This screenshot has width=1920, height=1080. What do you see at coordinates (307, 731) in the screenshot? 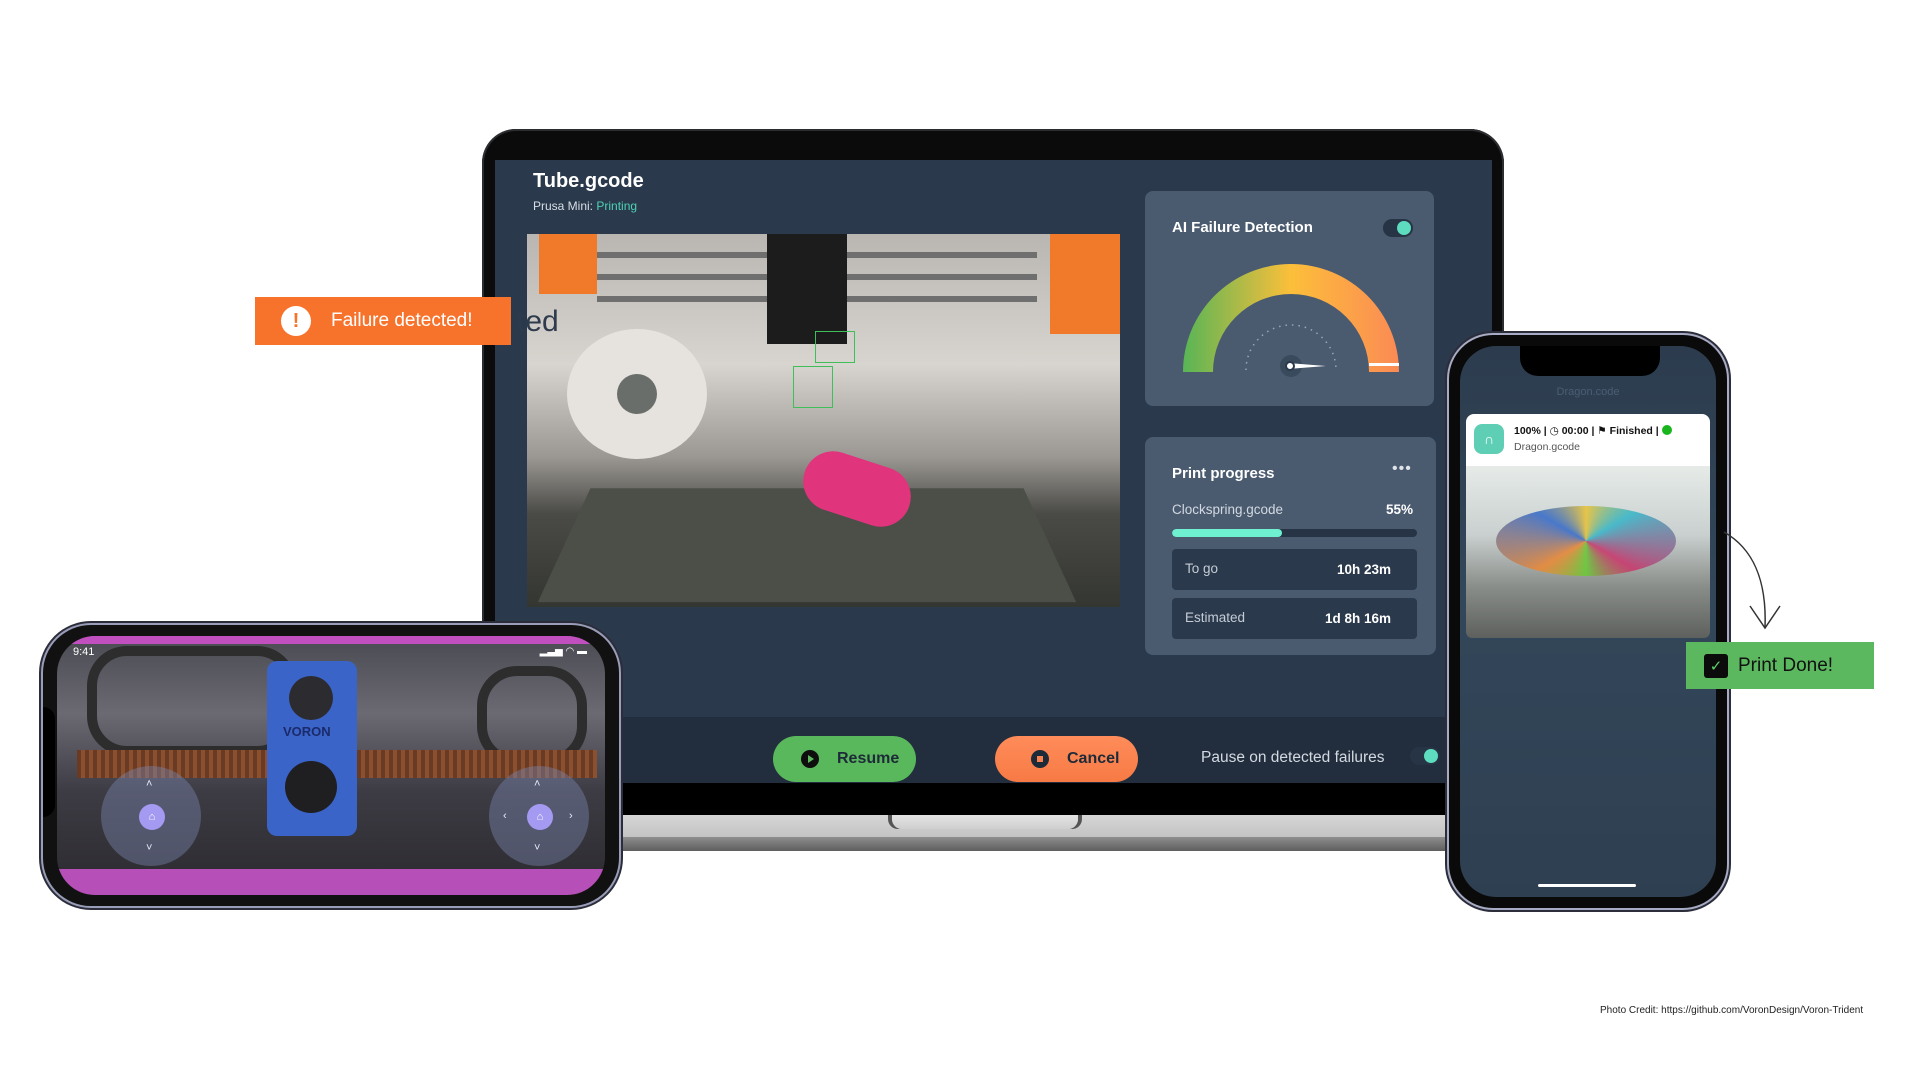
I see `voron-logo: VORON` at bounding box center [307, 731].